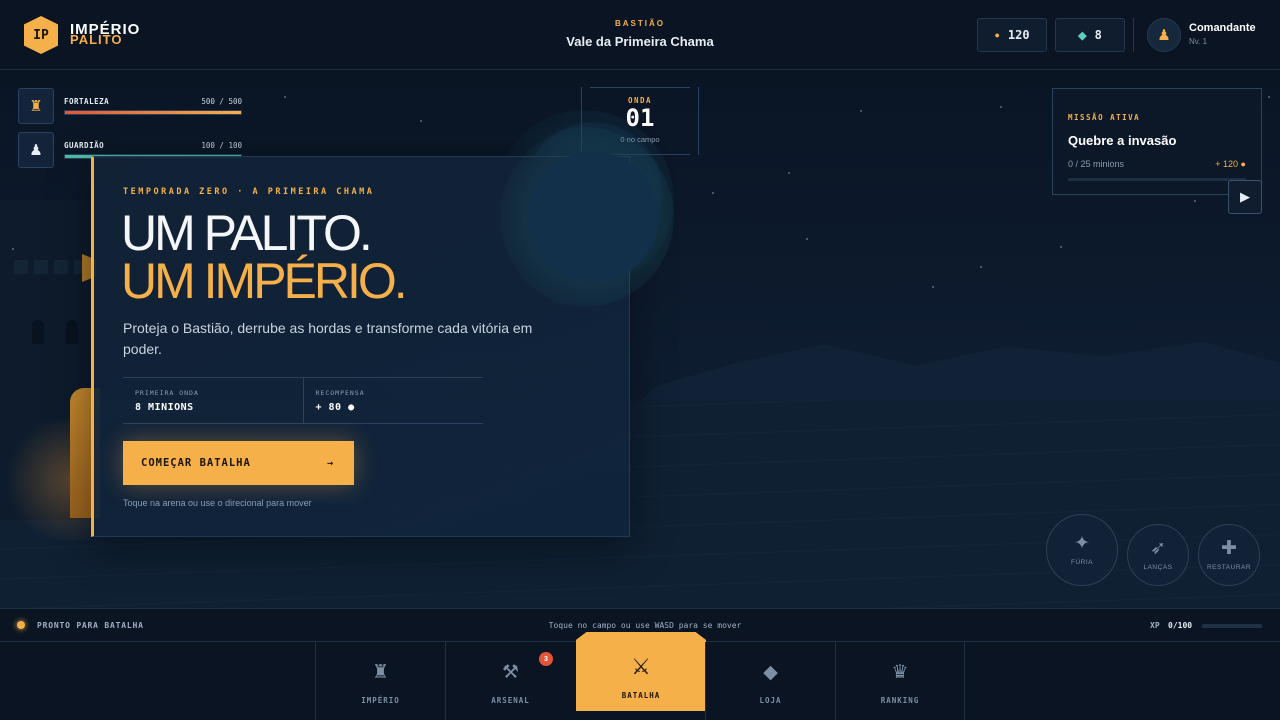 This screenshot has width=1280, height=720. What do you see at coordinates (1098, 35) in the screenshot?
I see `gem-amount: 8` at bounding box center [1098, 35].